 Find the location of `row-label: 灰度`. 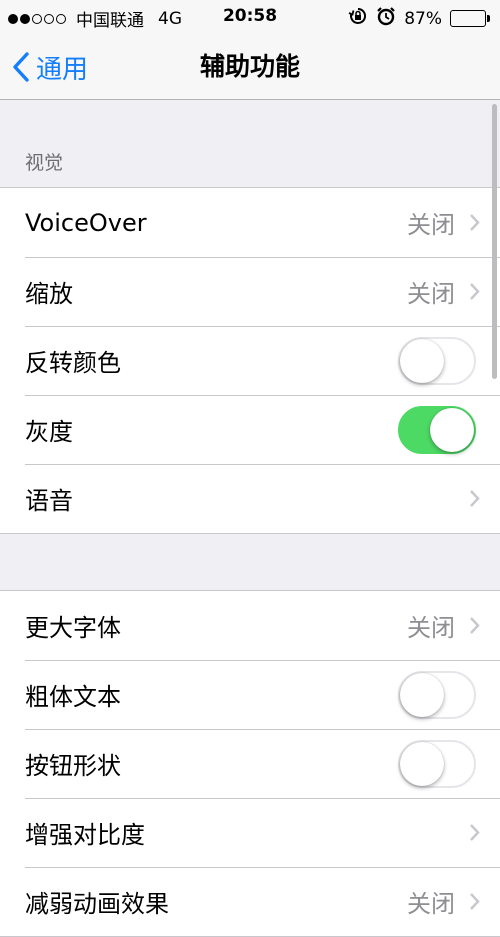

row-label: 灰度 is located at coordinates (49, 432).